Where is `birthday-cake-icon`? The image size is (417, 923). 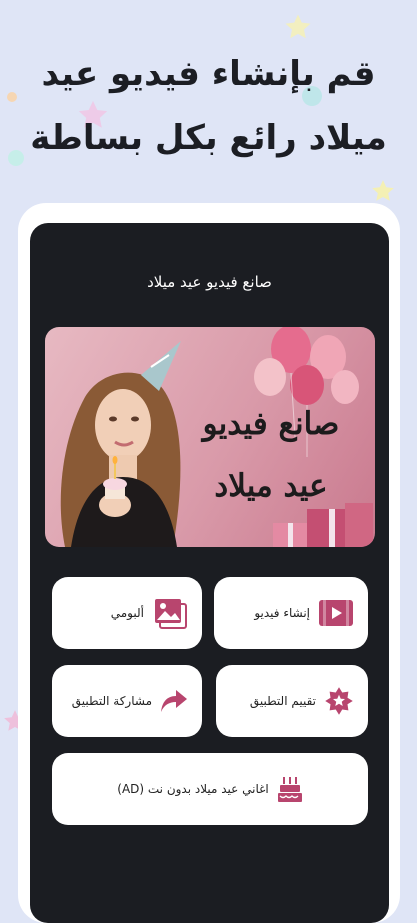
birthday-cake-icon is located at coordinates (290, 789).